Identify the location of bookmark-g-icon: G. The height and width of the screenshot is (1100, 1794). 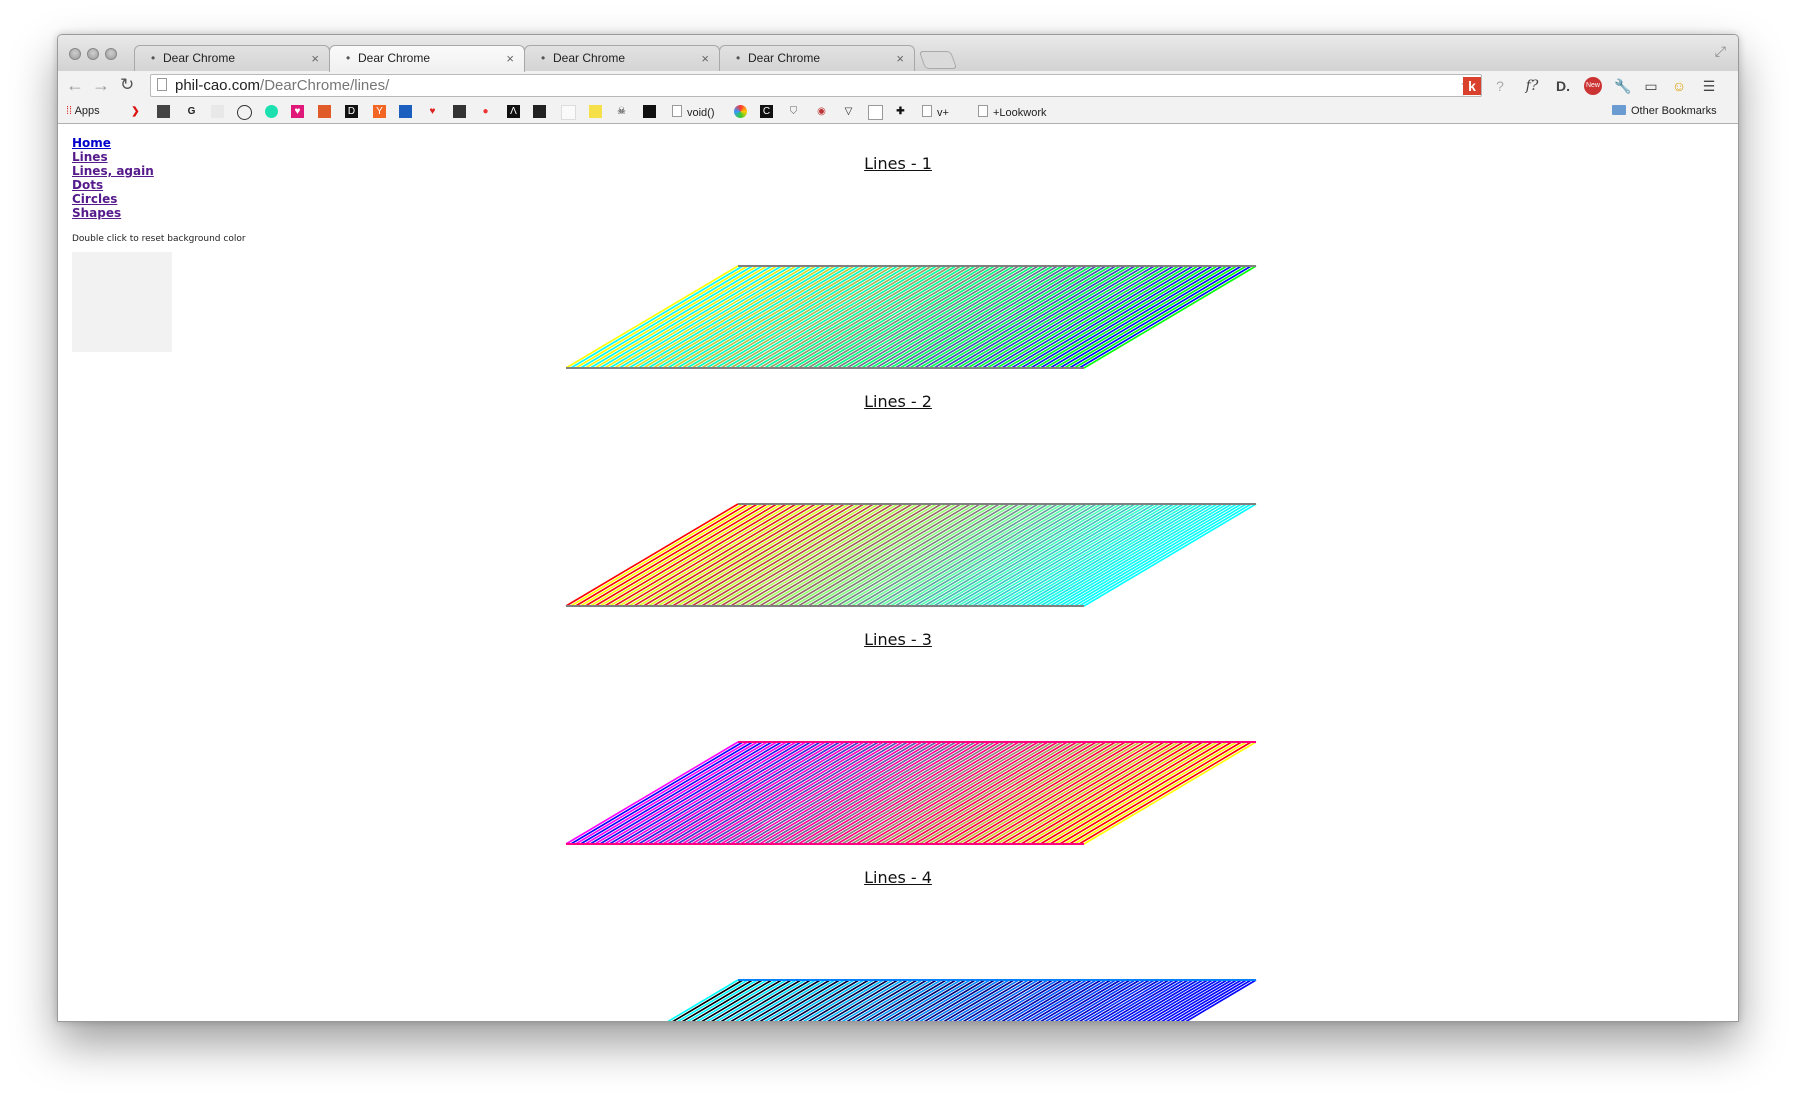
(191, 111).